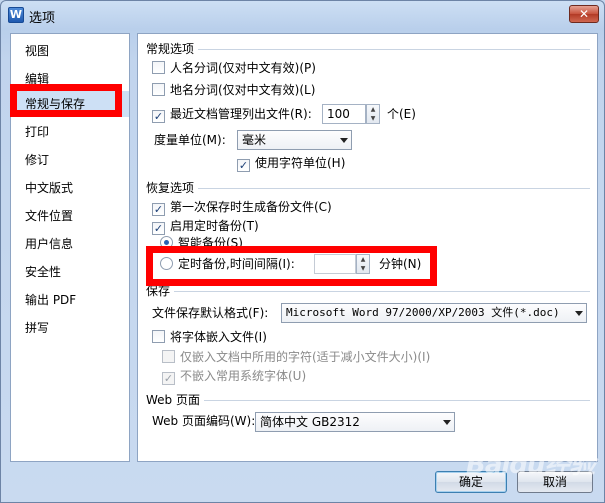 The height and width of the screenshot is (503, 605). I want to click on interval-unit: 分钟(N), so click(400, 264).